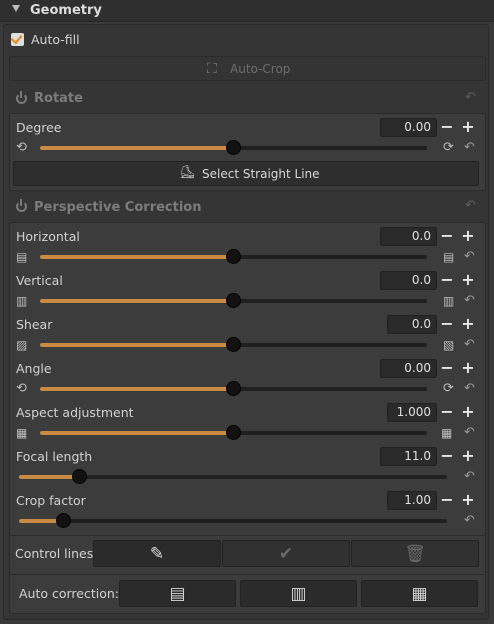 The width and height of the screenshot is (494, 624). Describe the element at coordinates (412, 412) in the screenshot. I see `aspect-adjustment-value: 1.000` at that location.